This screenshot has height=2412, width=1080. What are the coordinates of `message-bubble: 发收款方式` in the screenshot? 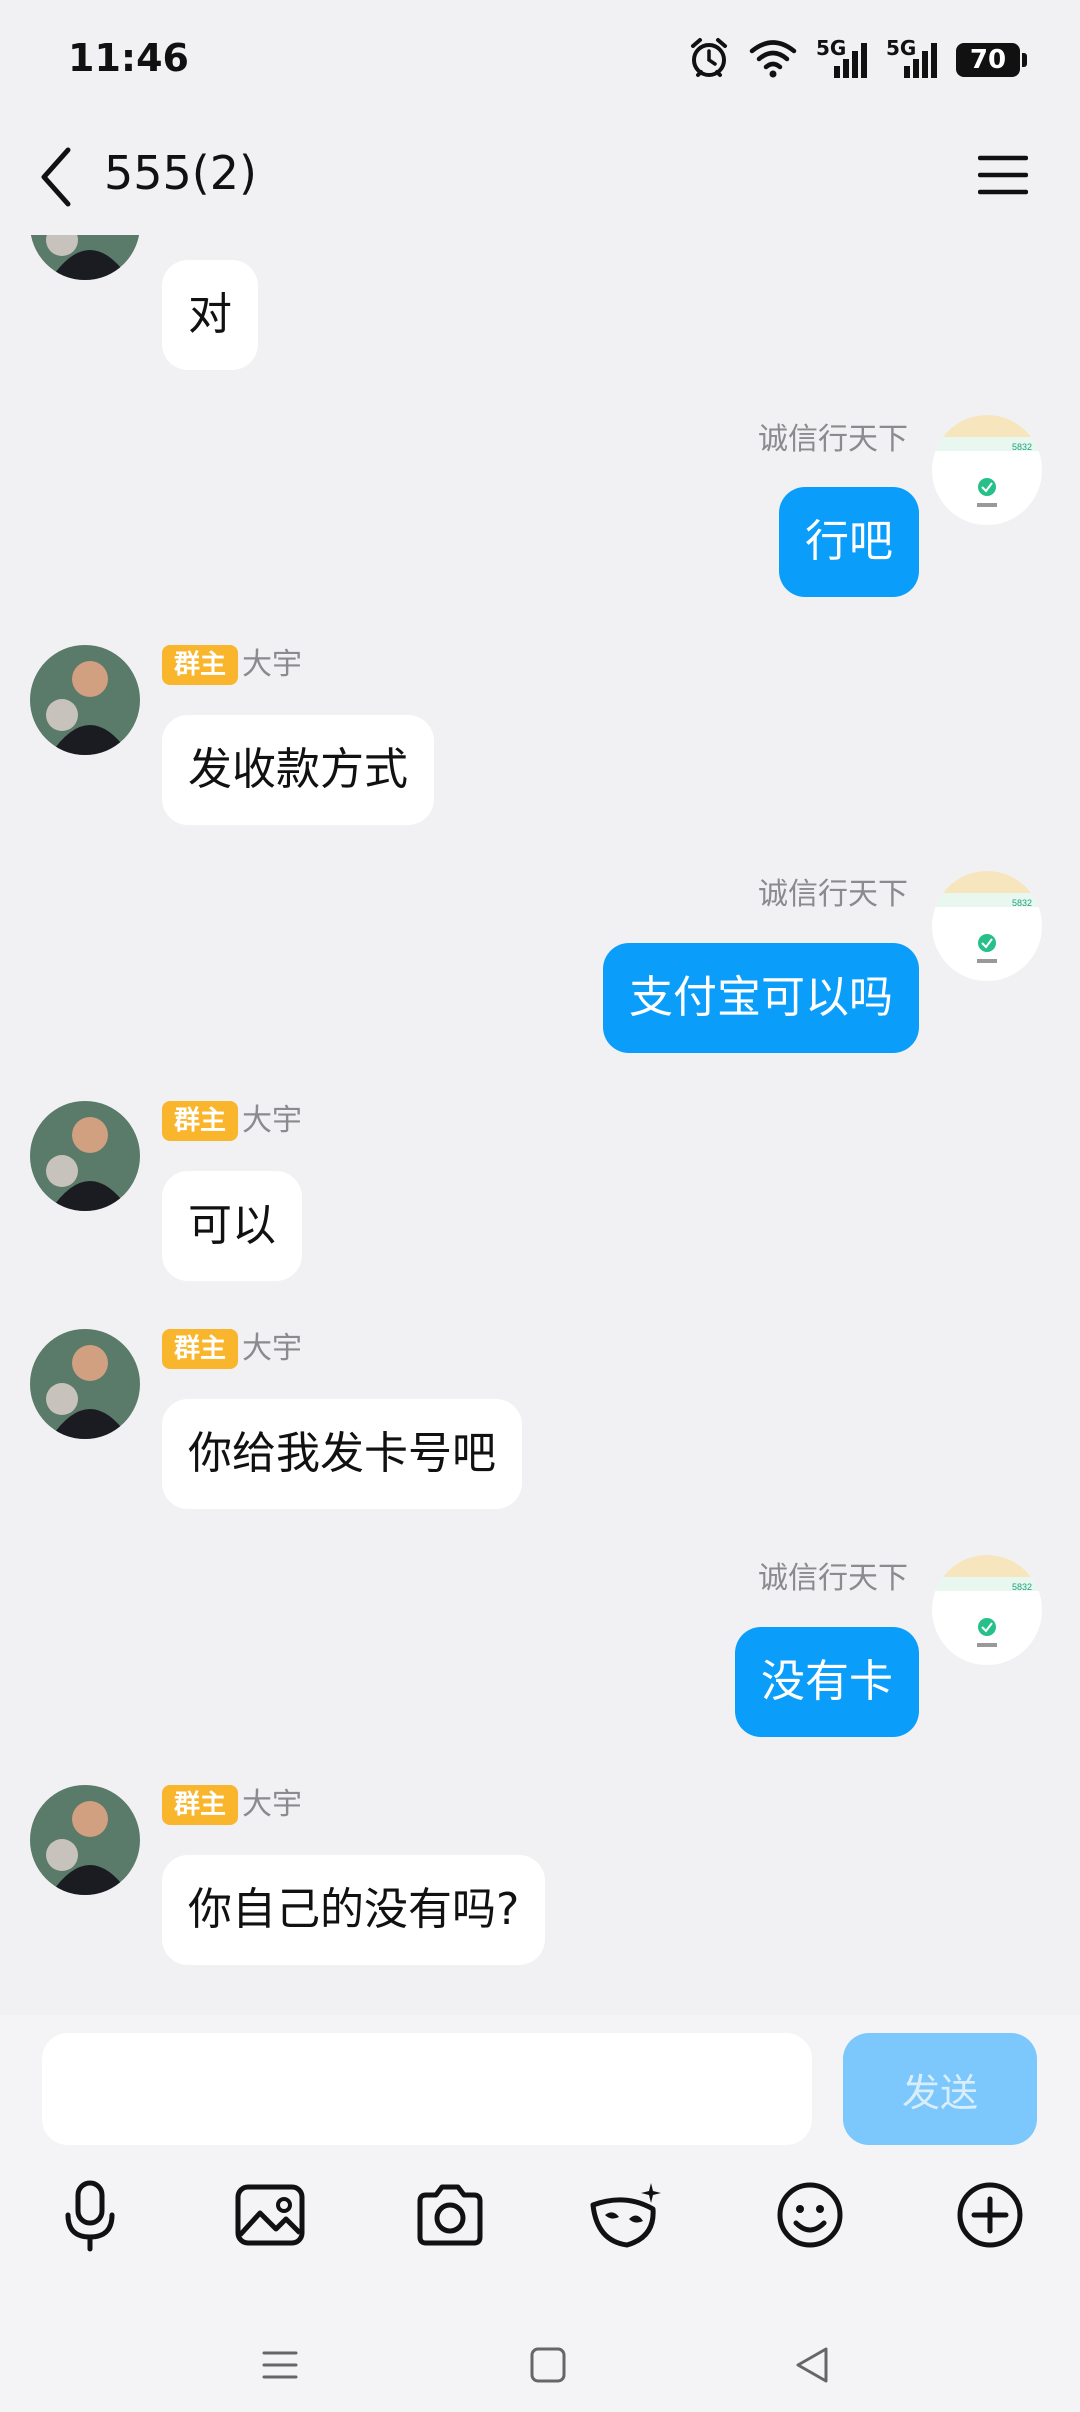 It's located at (298, 770).